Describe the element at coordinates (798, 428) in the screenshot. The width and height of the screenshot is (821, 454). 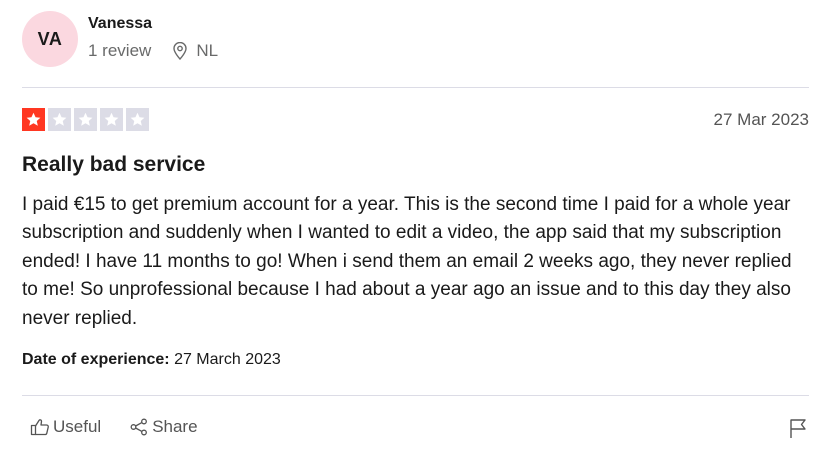
I see `flag-icon` at that location.